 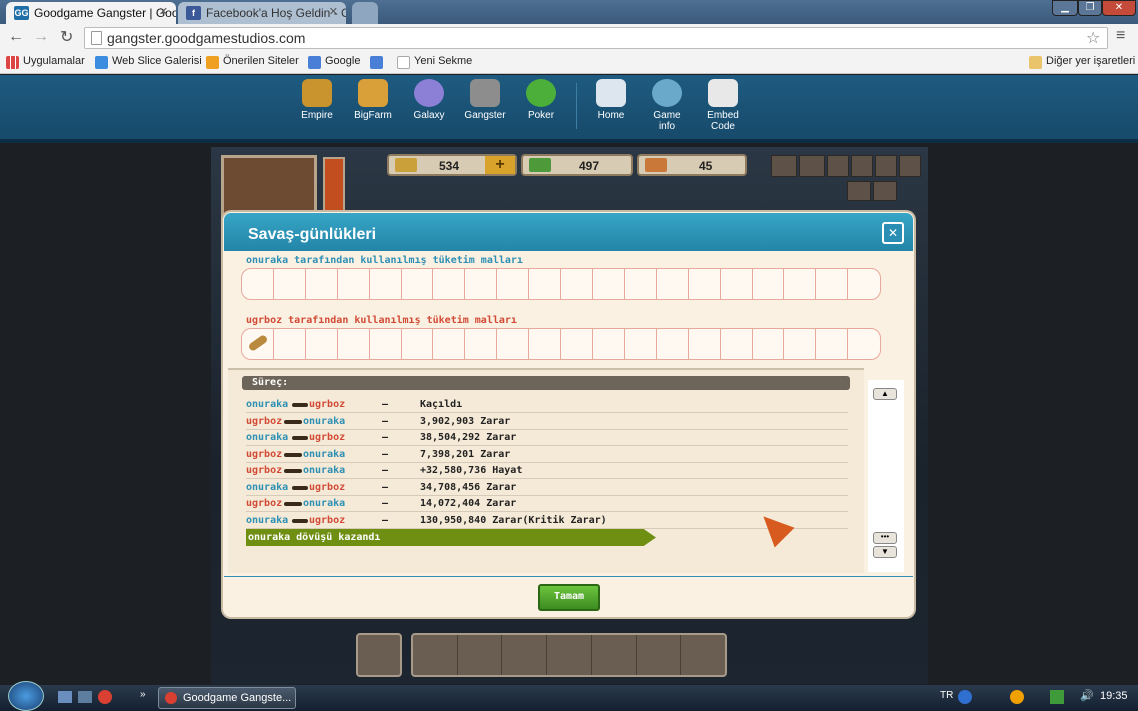 What do you see at coordinates (885, 191) in the screenshot?
I see `headset-icon` at bounding box center [885, 191].